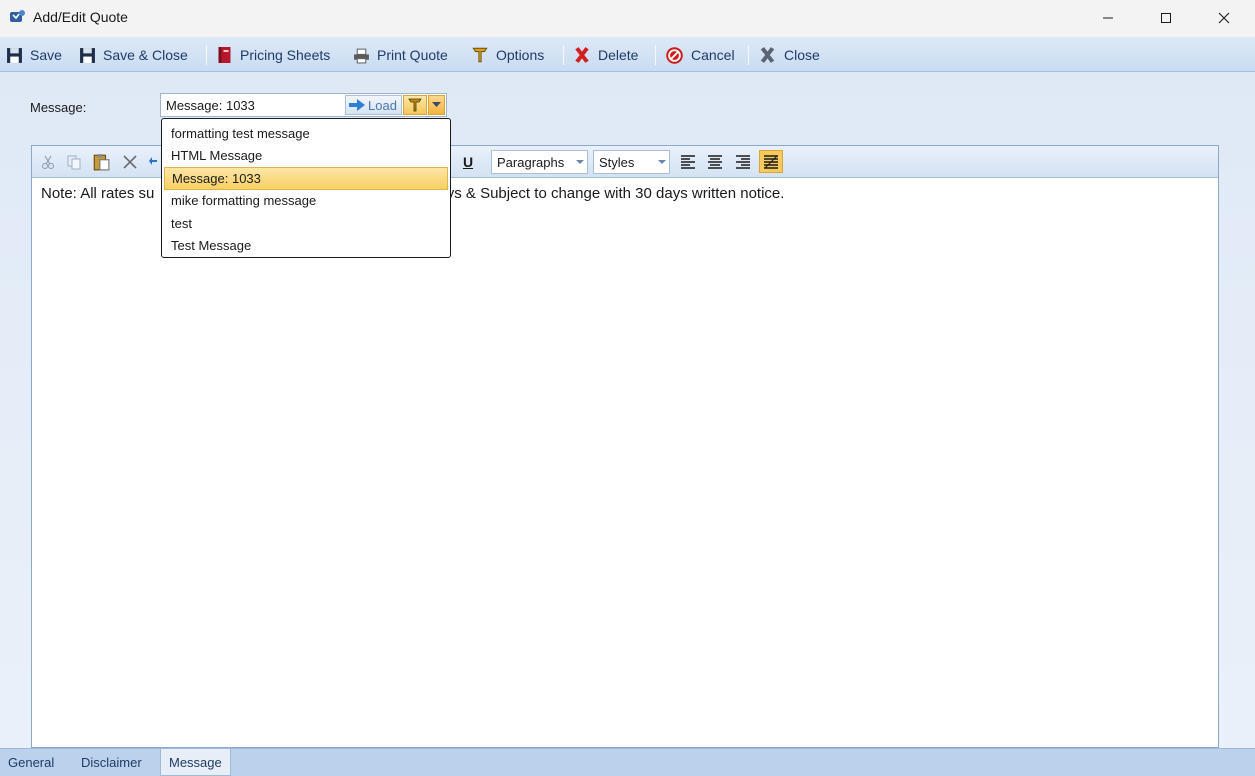 This screenshot has width=1255, height=776. What do you see at coordinates (617, 162) in the screenshot?
I see `styles-label: Styles` at bounding box center [617, 162].